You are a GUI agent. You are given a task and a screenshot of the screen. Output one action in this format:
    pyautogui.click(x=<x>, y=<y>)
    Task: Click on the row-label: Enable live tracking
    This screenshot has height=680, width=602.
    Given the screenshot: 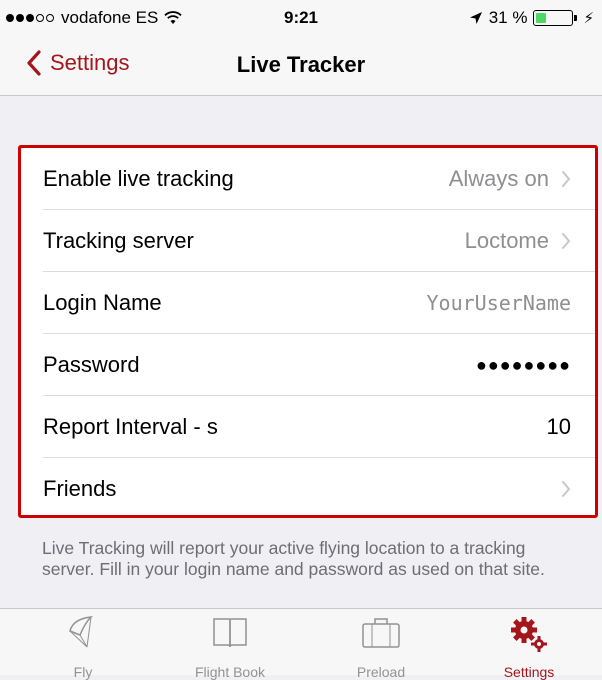 What is the action you would take?
    pyautogui.click(x=138, y=178)
    